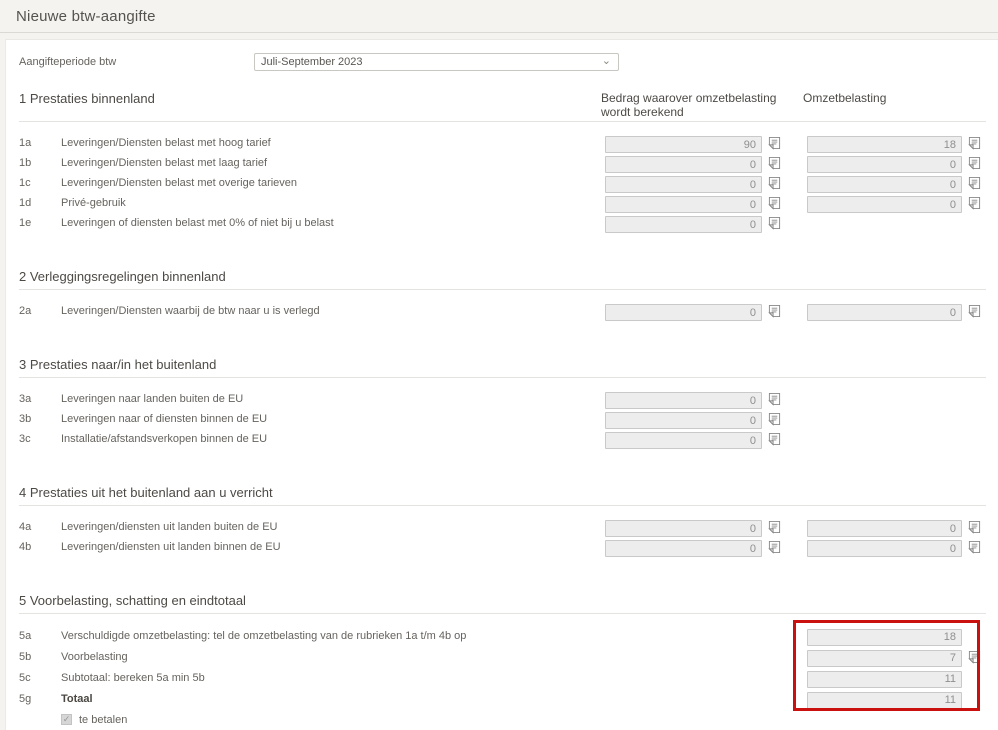 The height and width of the screenshot is (730, 998). Describe the element at coordinates (523, 719) in the screenshot. I see `checkbox-row: ✓ te betalen` at that location.